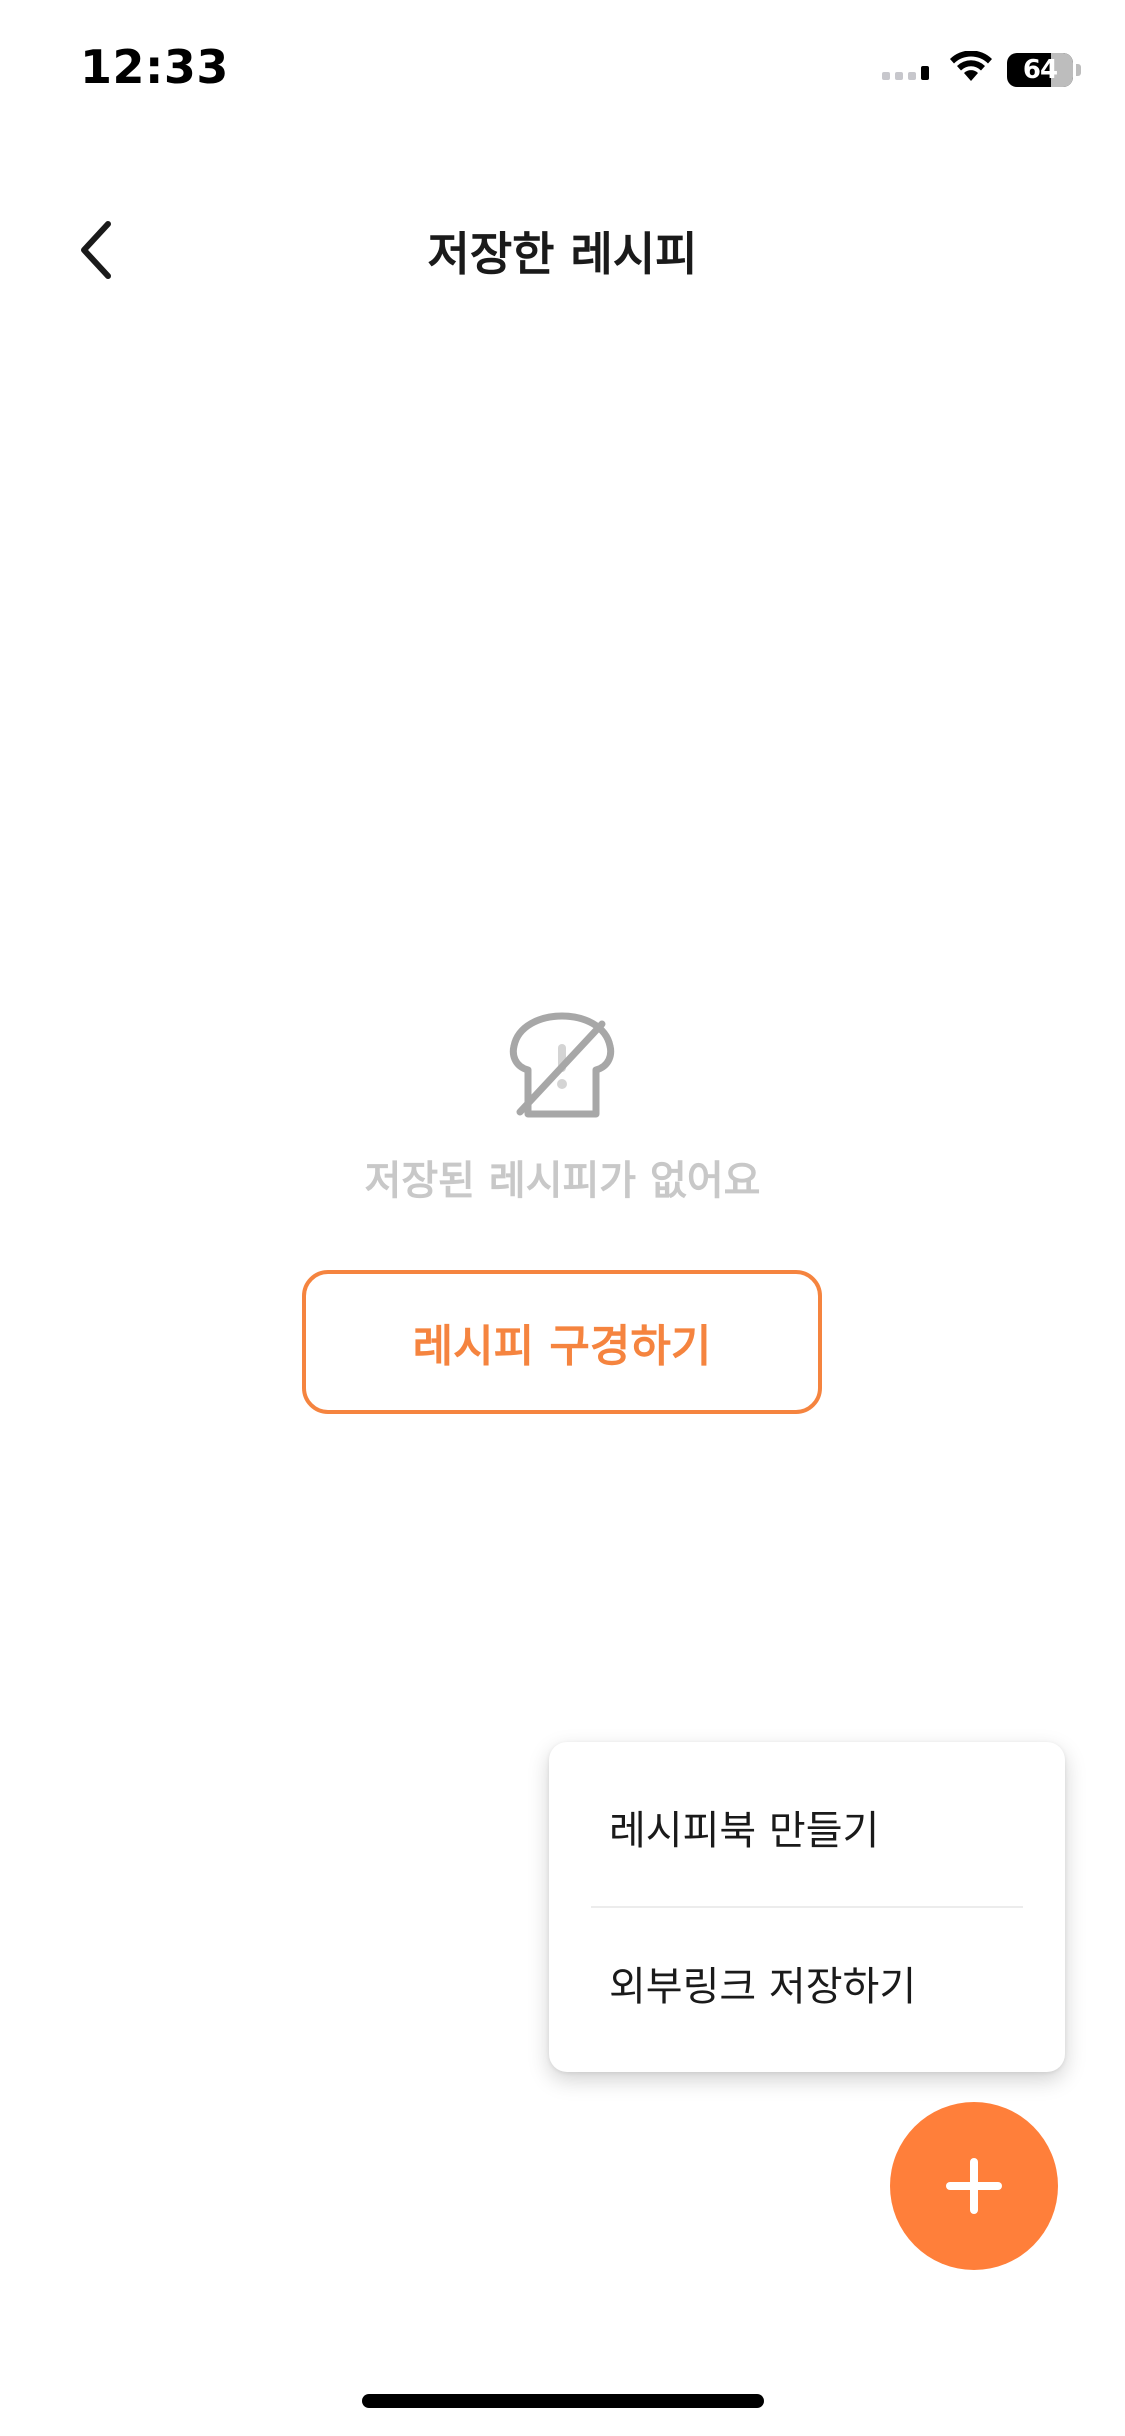 Image resolution: width=1125 pixels, height=2436 pixels. Describe the element at coordinates (807, 1983) in the screenshot. I see `menu-item-save-external-link: 외부링크 저장하기` at that location.